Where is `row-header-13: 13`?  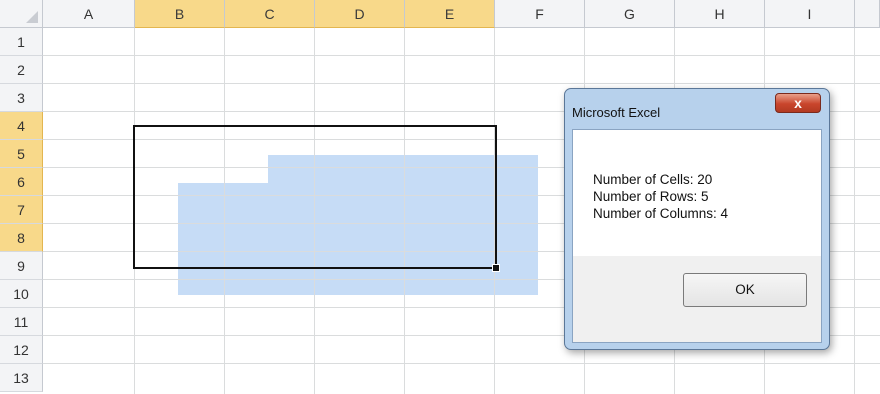
row-header-13: 13 is located at coordinates (21, 378).